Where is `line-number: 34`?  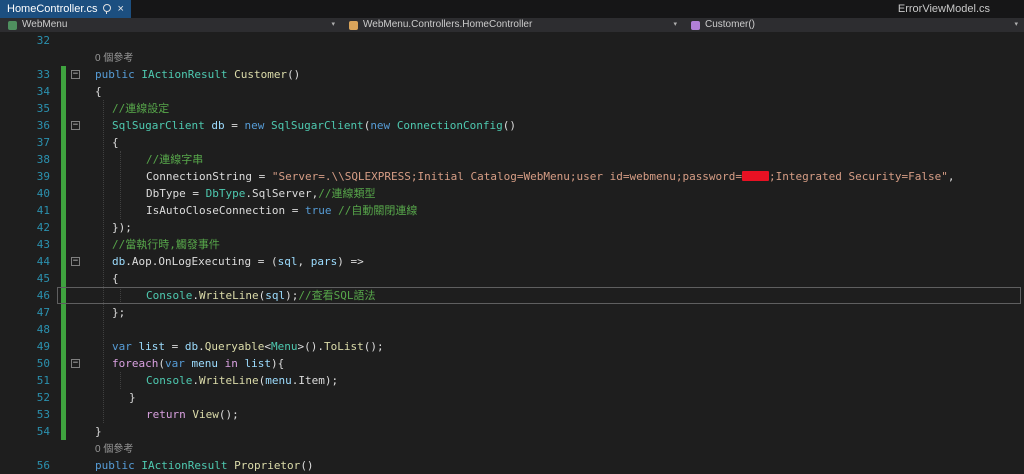 line-number: 34 is located at coordinates (25, 91).